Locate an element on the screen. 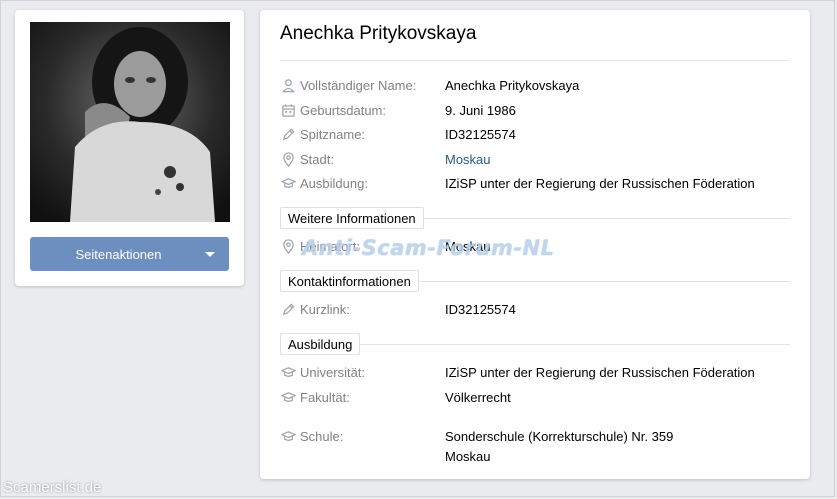 The width and height of the screenshot is (837, 499). info-value: Anechka Pritykovskaya is located at coordinates (512, 85).